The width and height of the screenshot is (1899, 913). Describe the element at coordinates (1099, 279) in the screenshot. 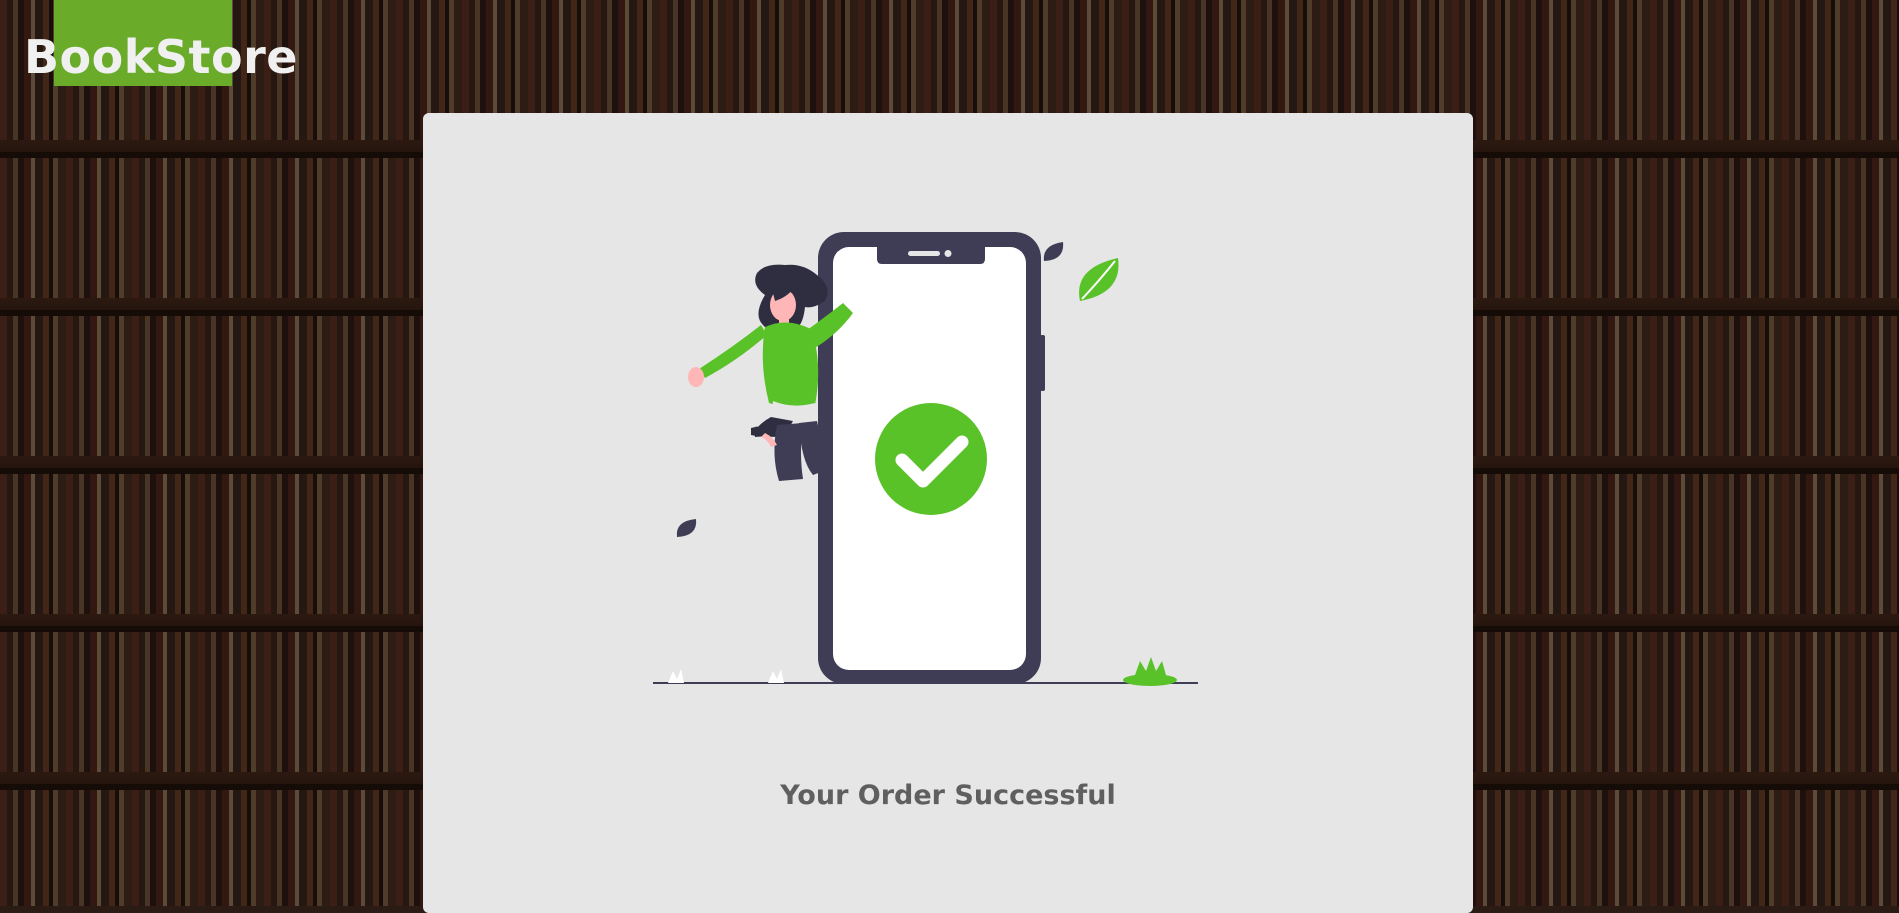

I see `green-leaf-icon` at that location.